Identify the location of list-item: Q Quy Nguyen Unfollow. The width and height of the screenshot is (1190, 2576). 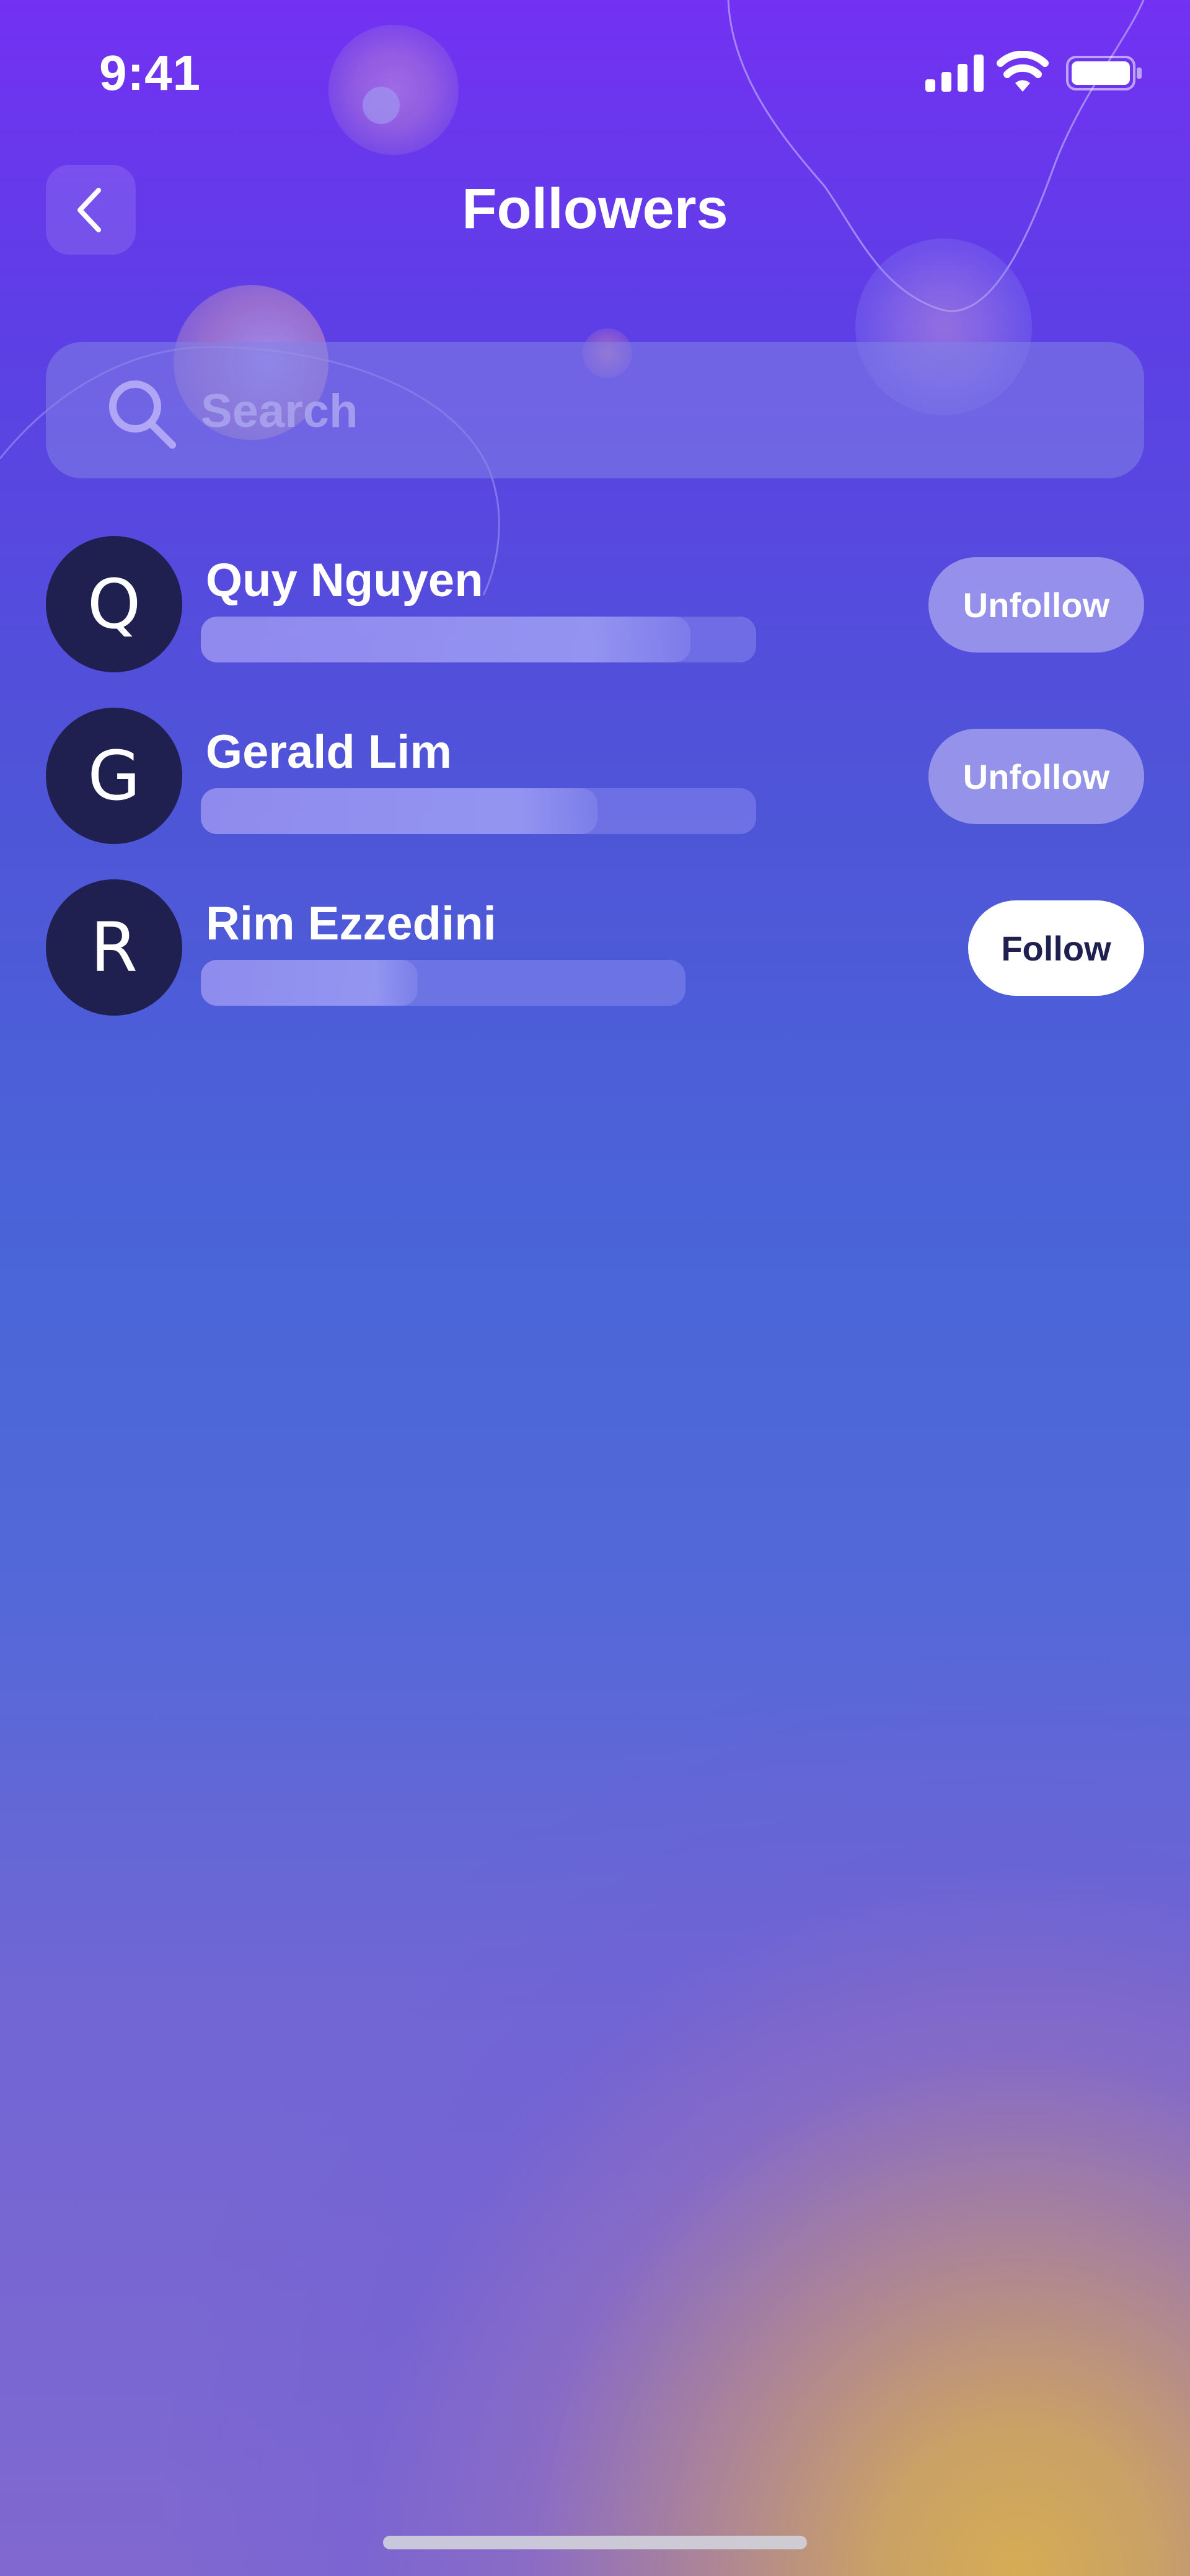
(595, 607).